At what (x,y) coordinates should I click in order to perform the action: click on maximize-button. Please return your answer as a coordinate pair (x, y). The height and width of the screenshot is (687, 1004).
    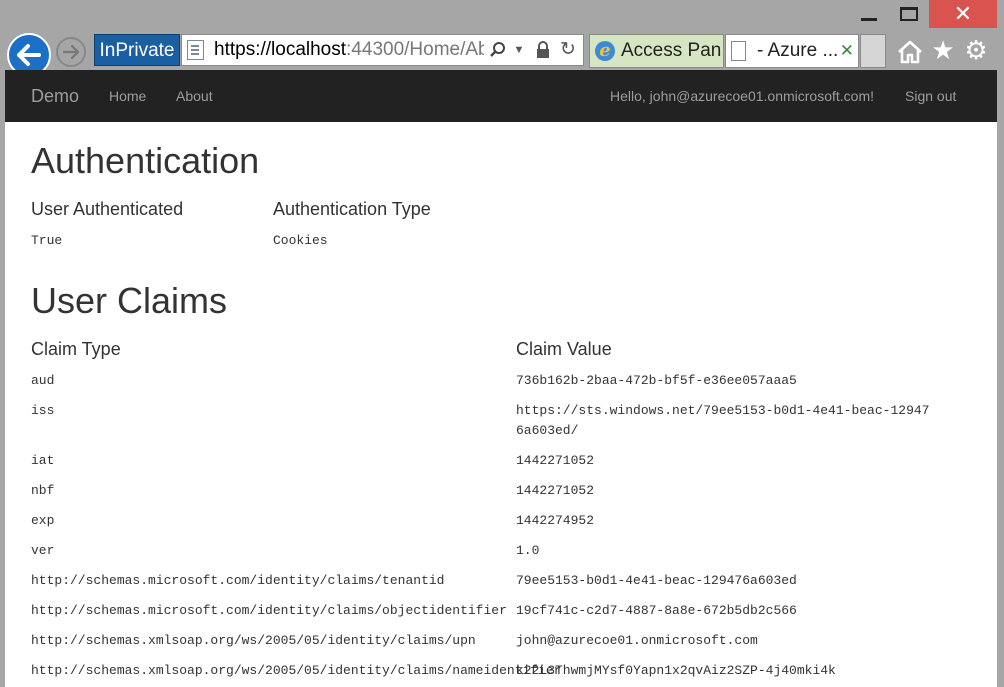
    Looking at the image, I should click on (909, 14).